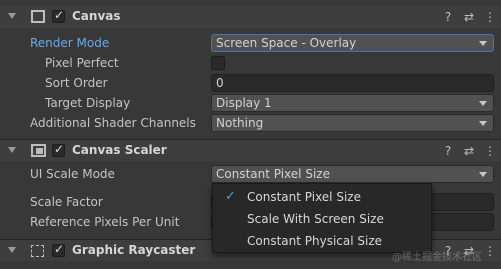 This screenshot has width=501, height=269. What do you see at coordinates (58, 249) in the screenshot?
I see `graphic-raycaster-enabled-checkbox: ✓` at bounding box center [58, 249].